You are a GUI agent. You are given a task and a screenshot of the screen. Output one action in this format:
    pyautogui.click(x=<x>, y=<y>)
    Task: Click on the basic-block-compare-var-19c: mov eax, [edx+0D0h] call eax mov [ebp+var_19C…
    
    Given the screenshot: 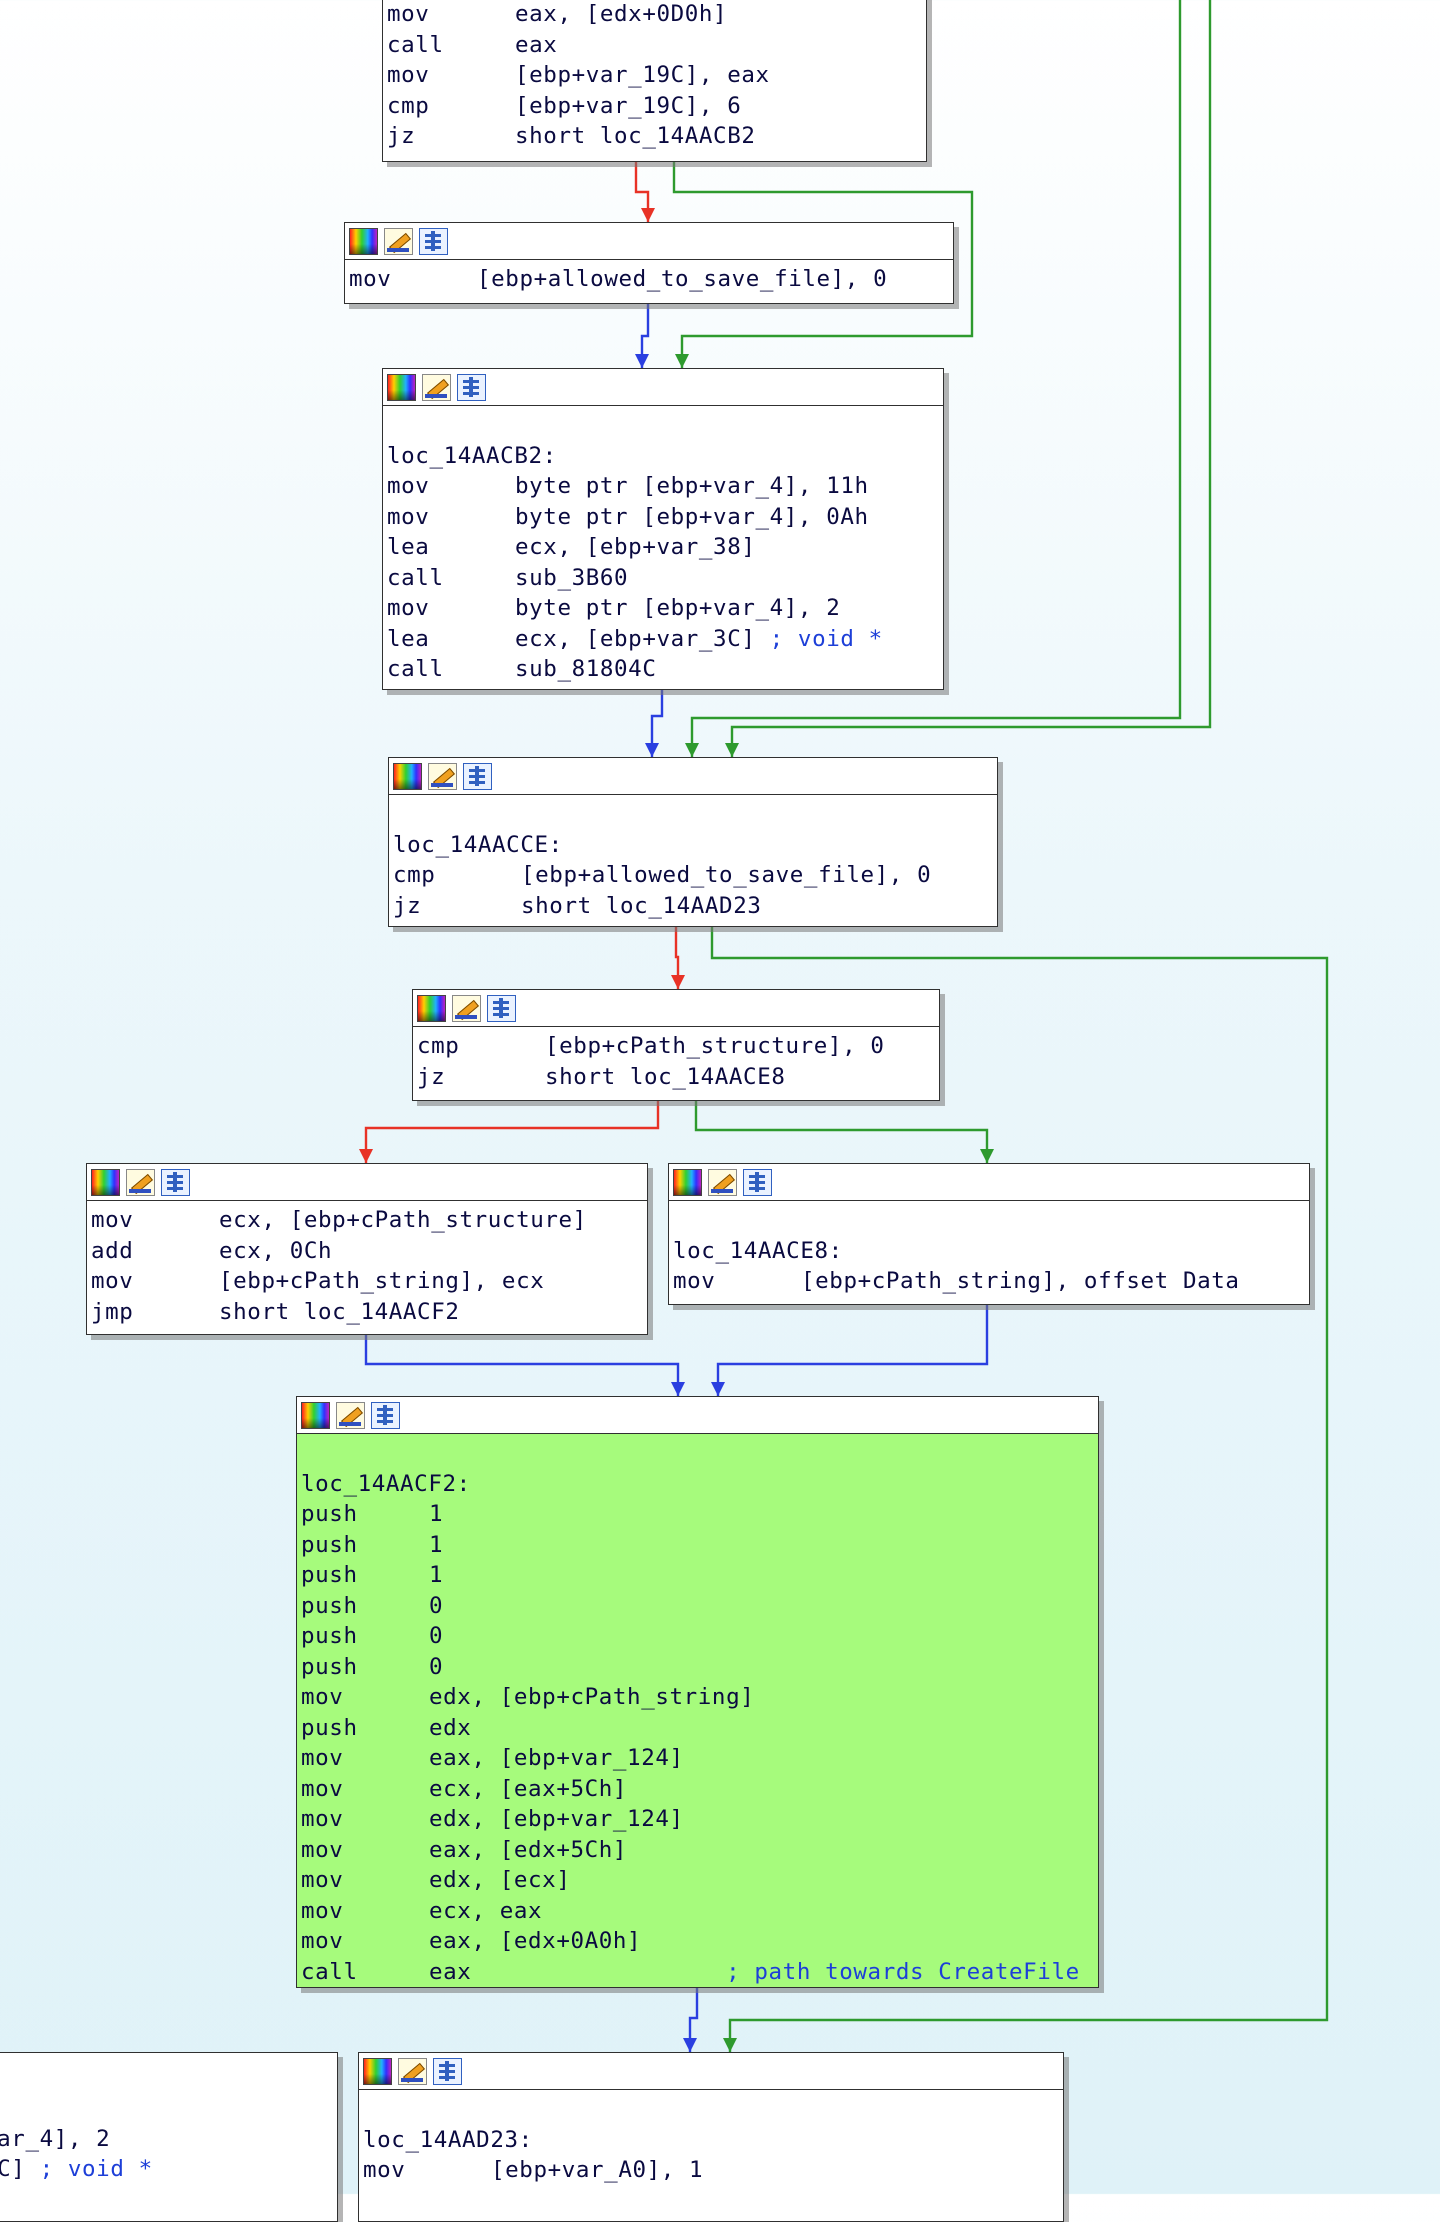 What is the action you would take?
    pyautogui.click(x=654, y=81)
    